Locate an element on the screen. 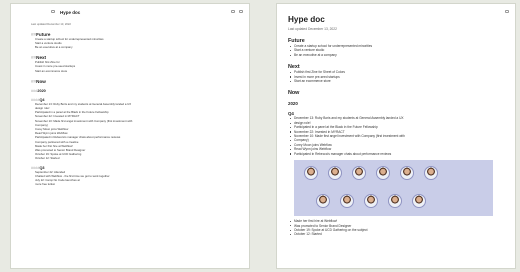 The width and height of the screenshot is (520, 272). team-photo-grid is located at coordinates (393, 188).